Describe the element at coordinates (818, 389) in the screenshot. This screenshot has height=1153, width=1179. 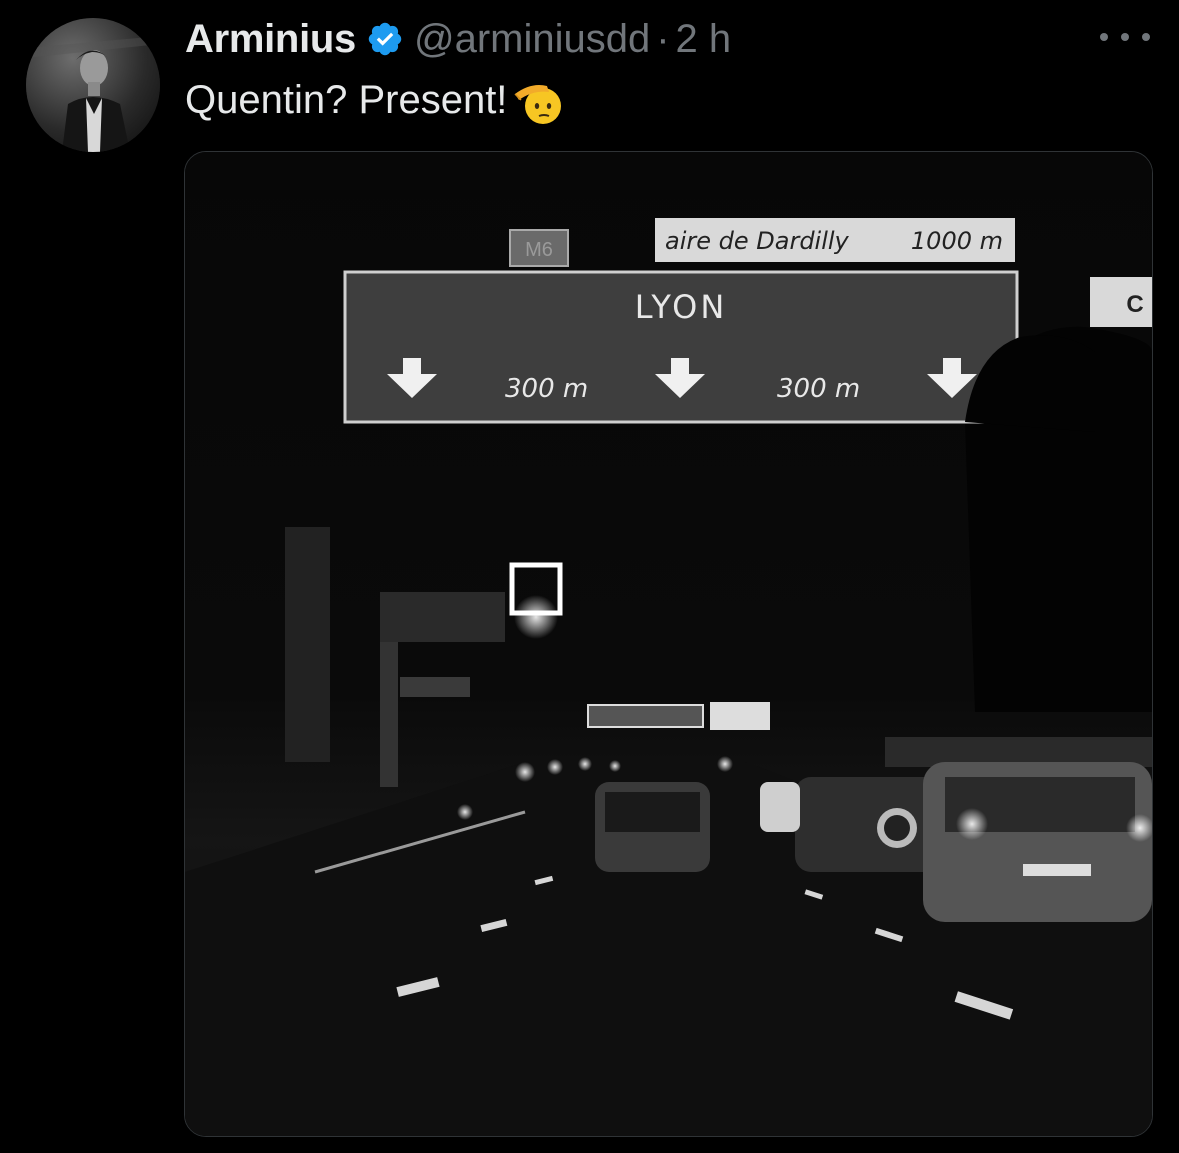
I see `distance-right-text: 300 m` at that location.